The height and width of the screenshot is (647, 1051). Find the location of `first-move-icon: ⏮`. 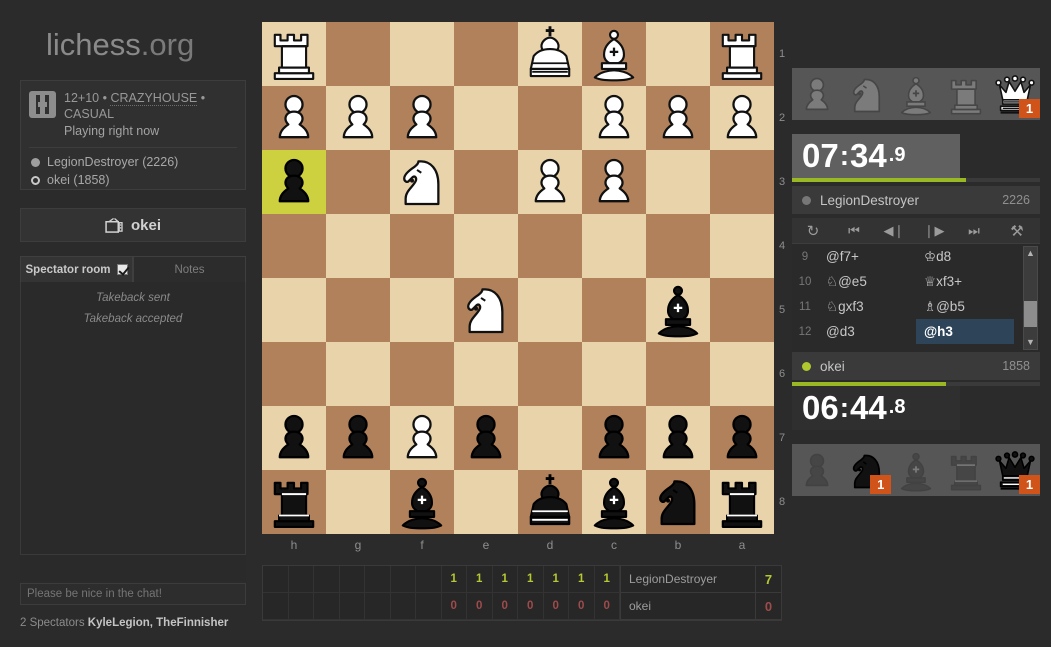

first-move-icon: ⏮ is located at coordinates (854, 231).